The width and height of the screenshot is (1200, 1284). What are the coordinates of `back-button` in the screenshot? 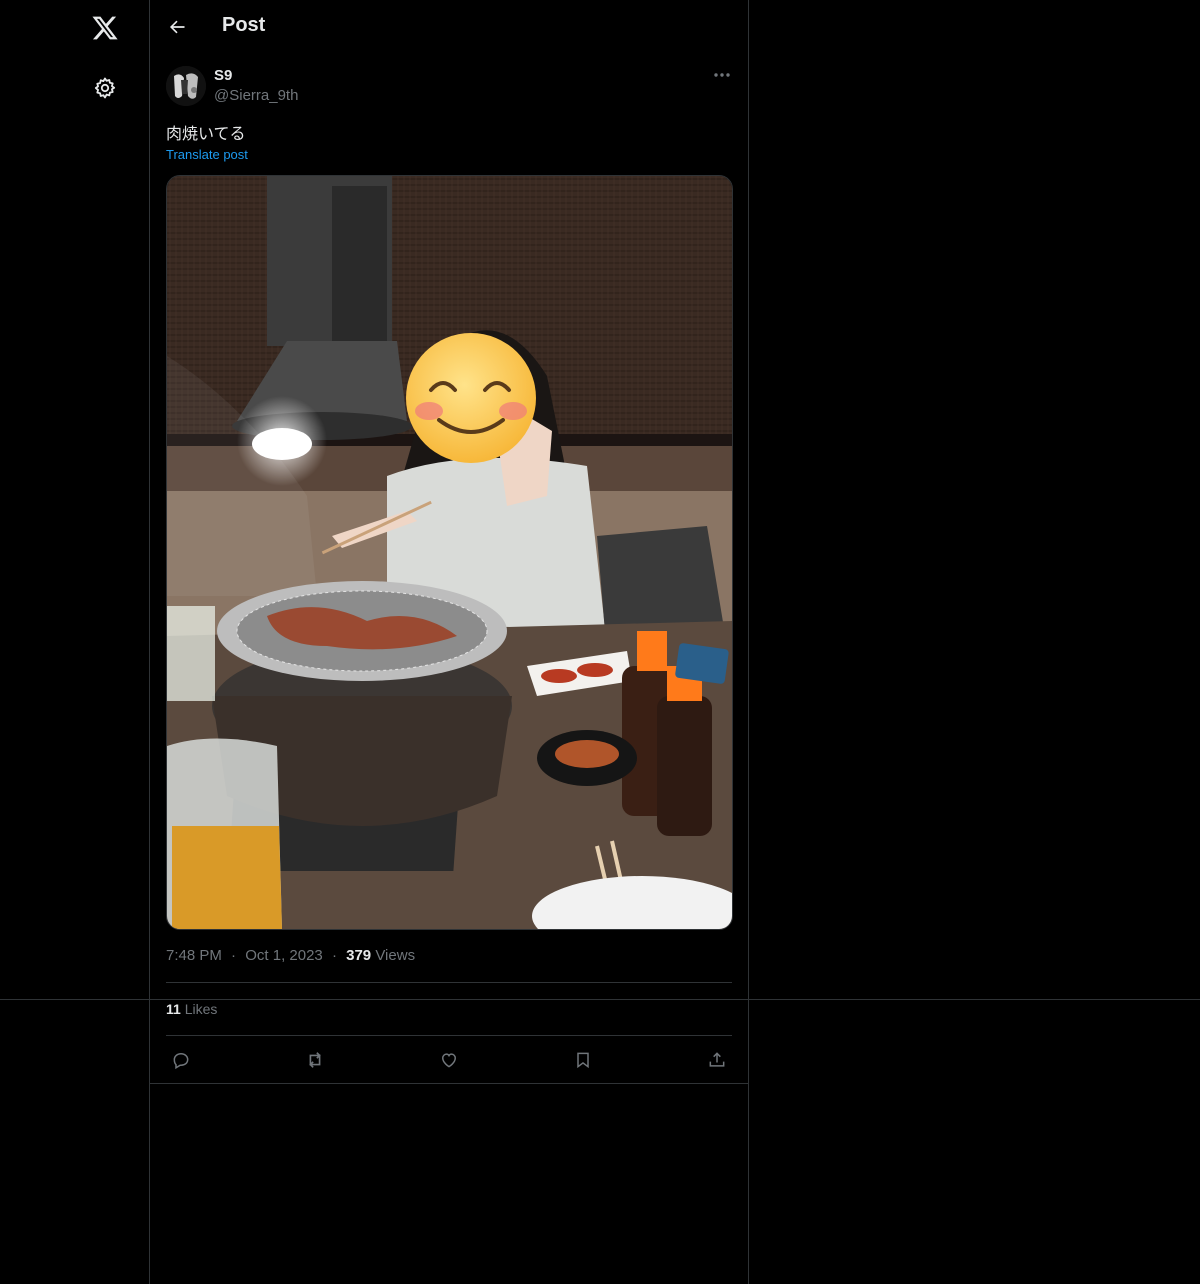 It's located at (177, 27).